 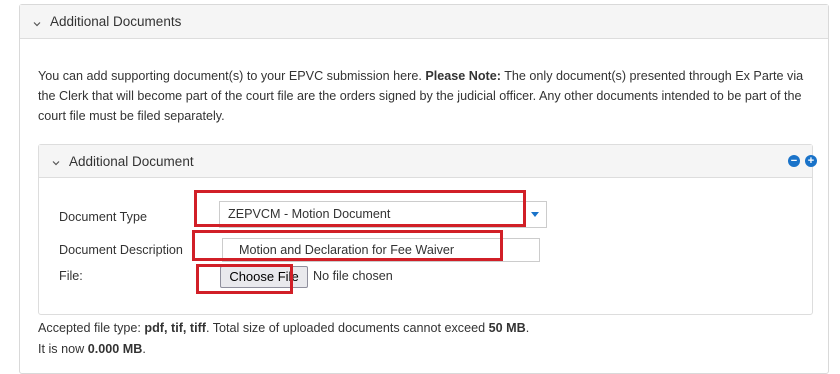 I want to click on additional-documents-header: Additional Documents, so click(x=424, y=22).